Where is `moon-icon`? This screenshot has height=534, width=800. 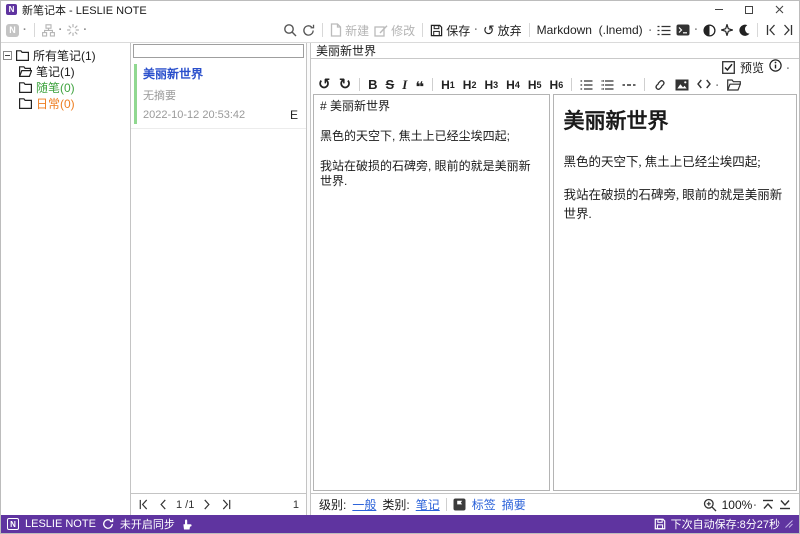
moon-icon is located at coordinates (744, 30).